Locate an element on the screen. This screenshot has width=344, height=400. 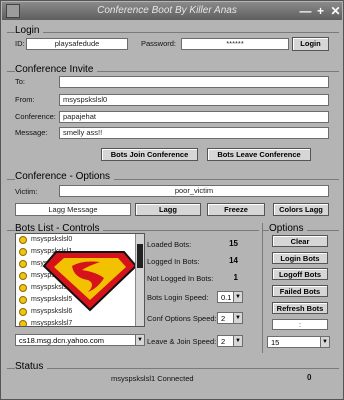
failed-bots-button: Failed Bots is located at coordinates (300, 291).